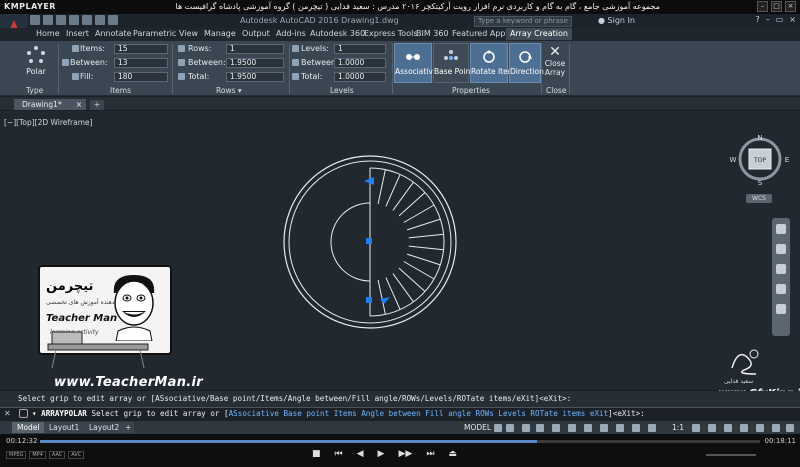 The image size is (800, 467). I want to click on object-snap-icon, so click(556, 428).